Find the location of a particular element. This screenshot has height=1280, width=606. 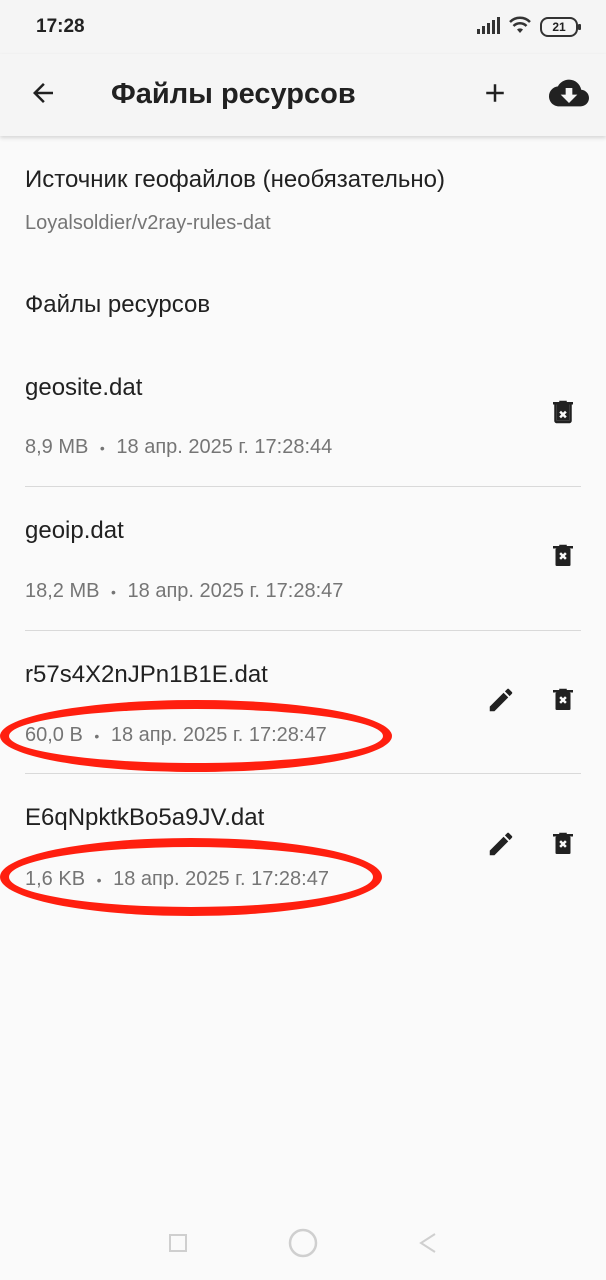

nav-back-button is located at coordinates (428, 1245).